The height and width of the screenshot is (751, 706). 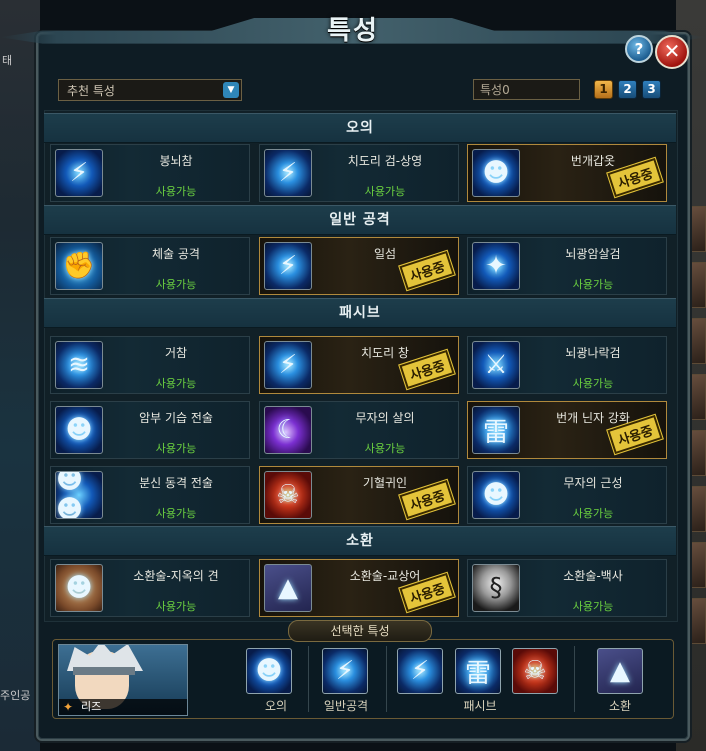 I want to click on killing-intent-icon: ☾, so click(x=288, y=430).